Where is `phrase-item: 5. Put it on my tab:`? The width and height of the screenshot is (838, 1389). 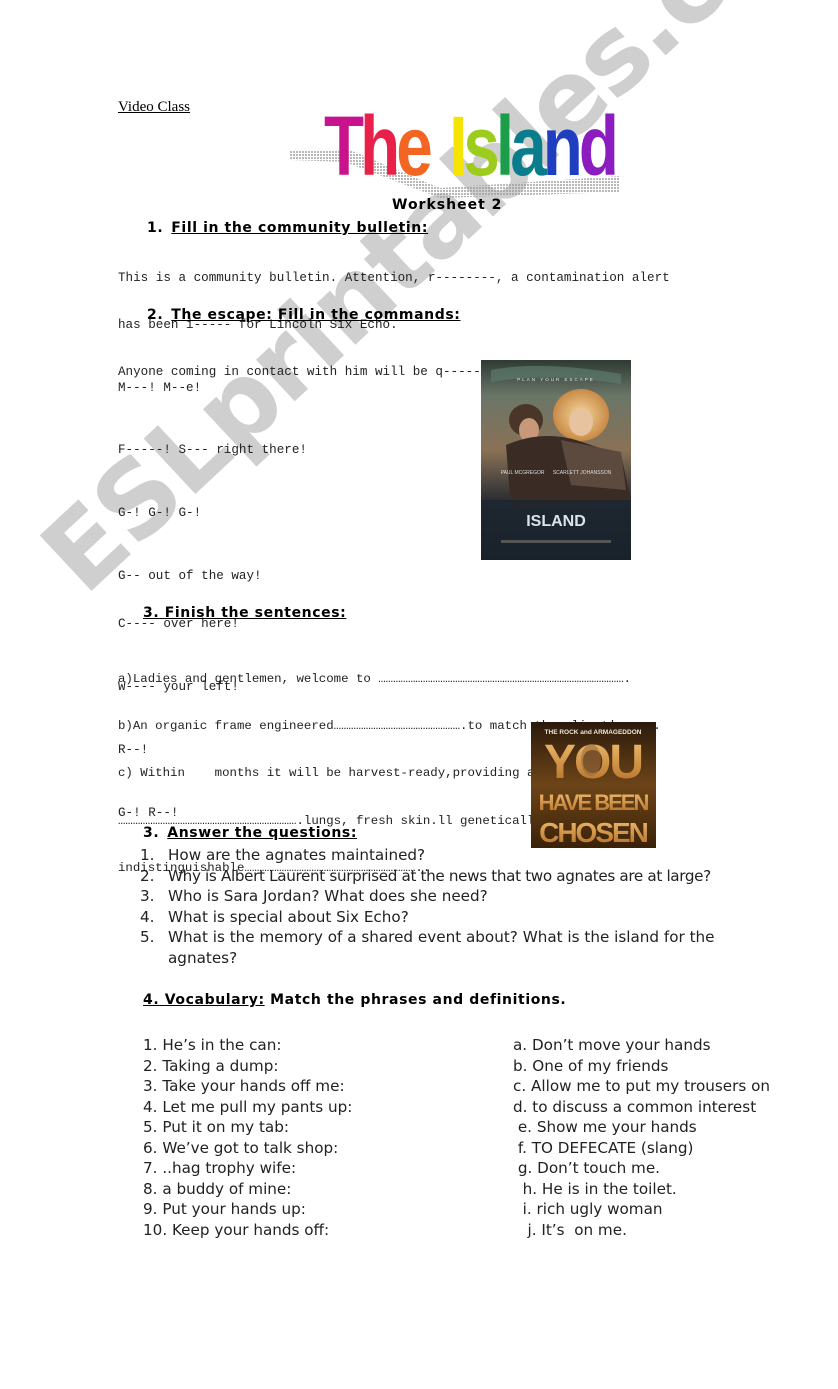 phrase-item: 5. Put it on my tab: is located at coordinates (216, 1127).